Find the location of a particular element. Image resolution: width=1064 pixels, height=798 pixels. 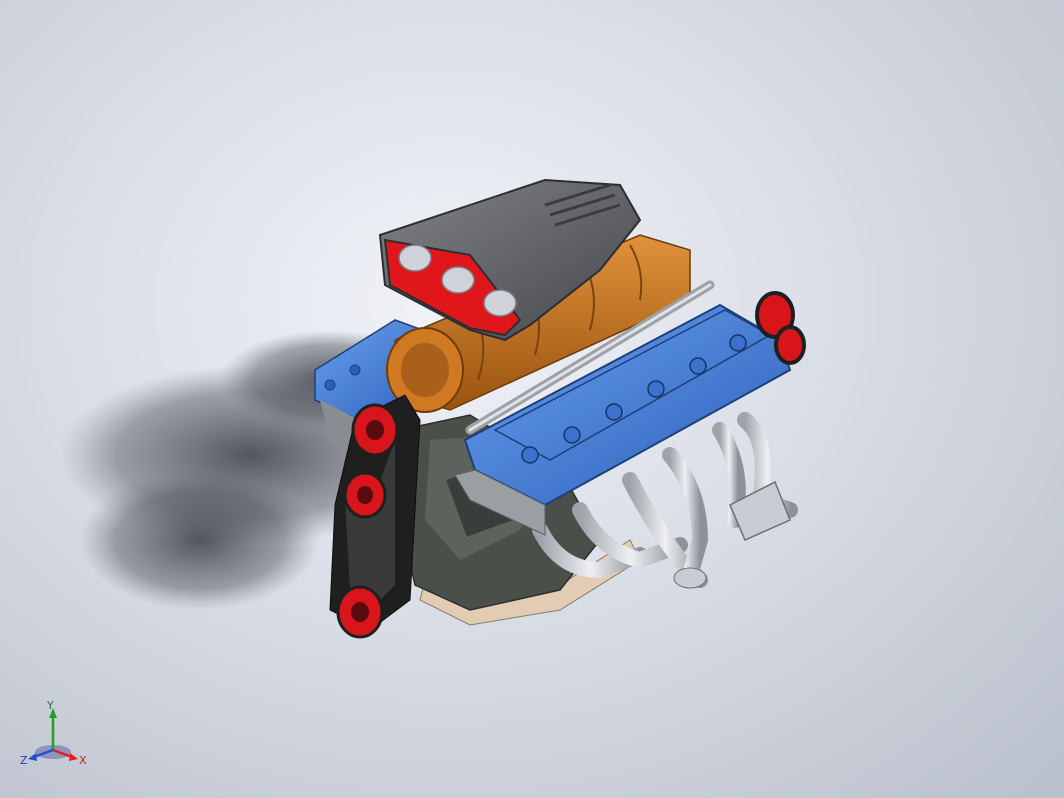

view-orientation-triad: Y X Z is located at coordinates (53, 736).